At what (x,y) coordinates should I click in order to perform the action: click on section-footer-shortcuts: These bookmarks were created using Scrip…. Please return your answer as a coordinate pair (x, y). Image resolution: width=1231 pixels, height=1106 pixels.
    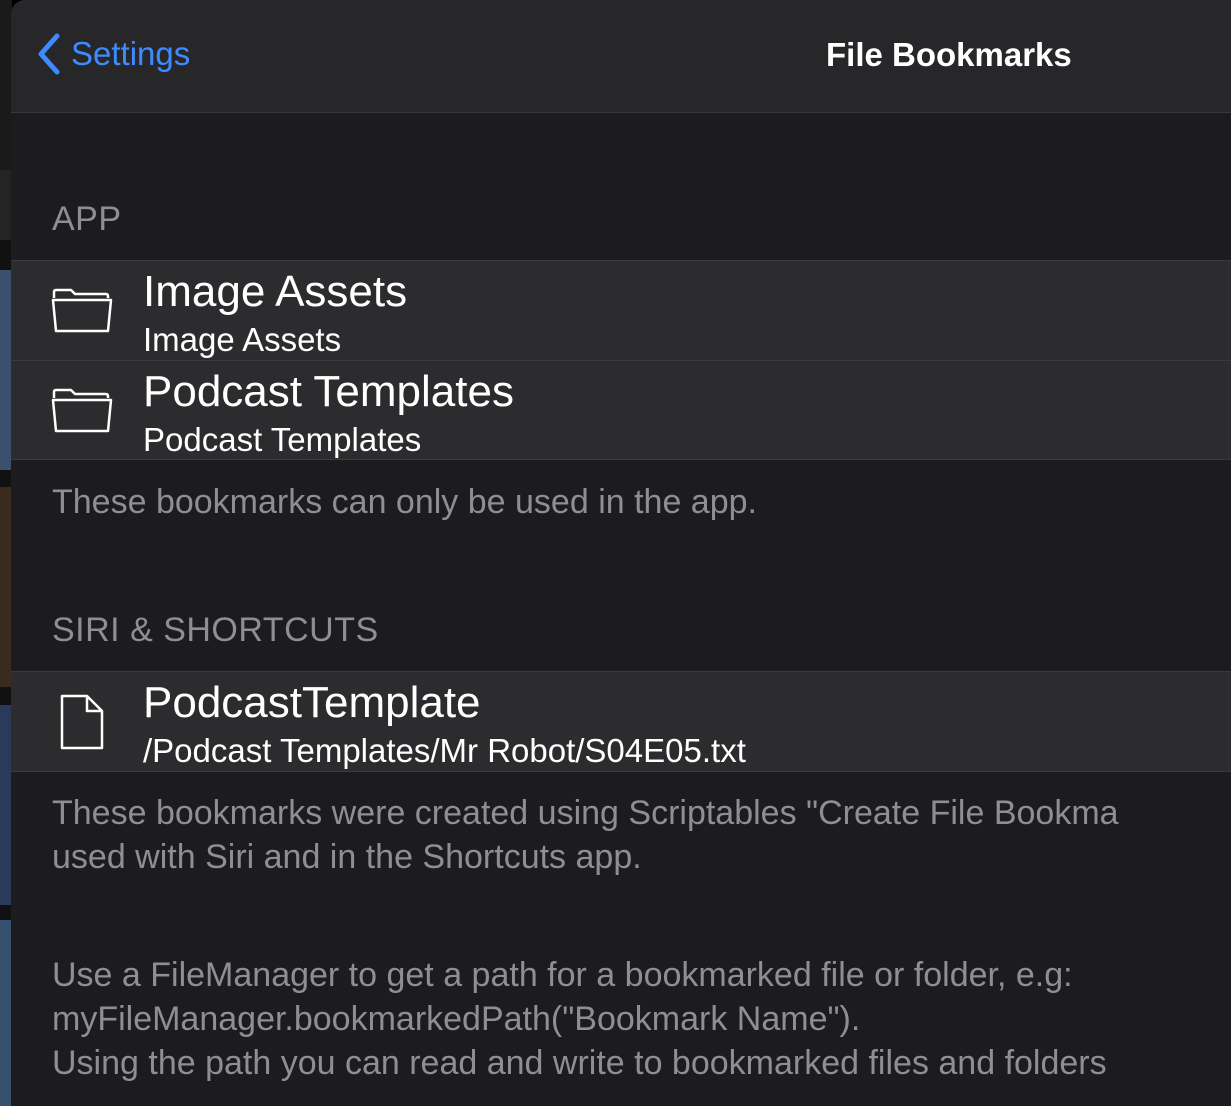
    Looking at the image, I should click on (585, 835).